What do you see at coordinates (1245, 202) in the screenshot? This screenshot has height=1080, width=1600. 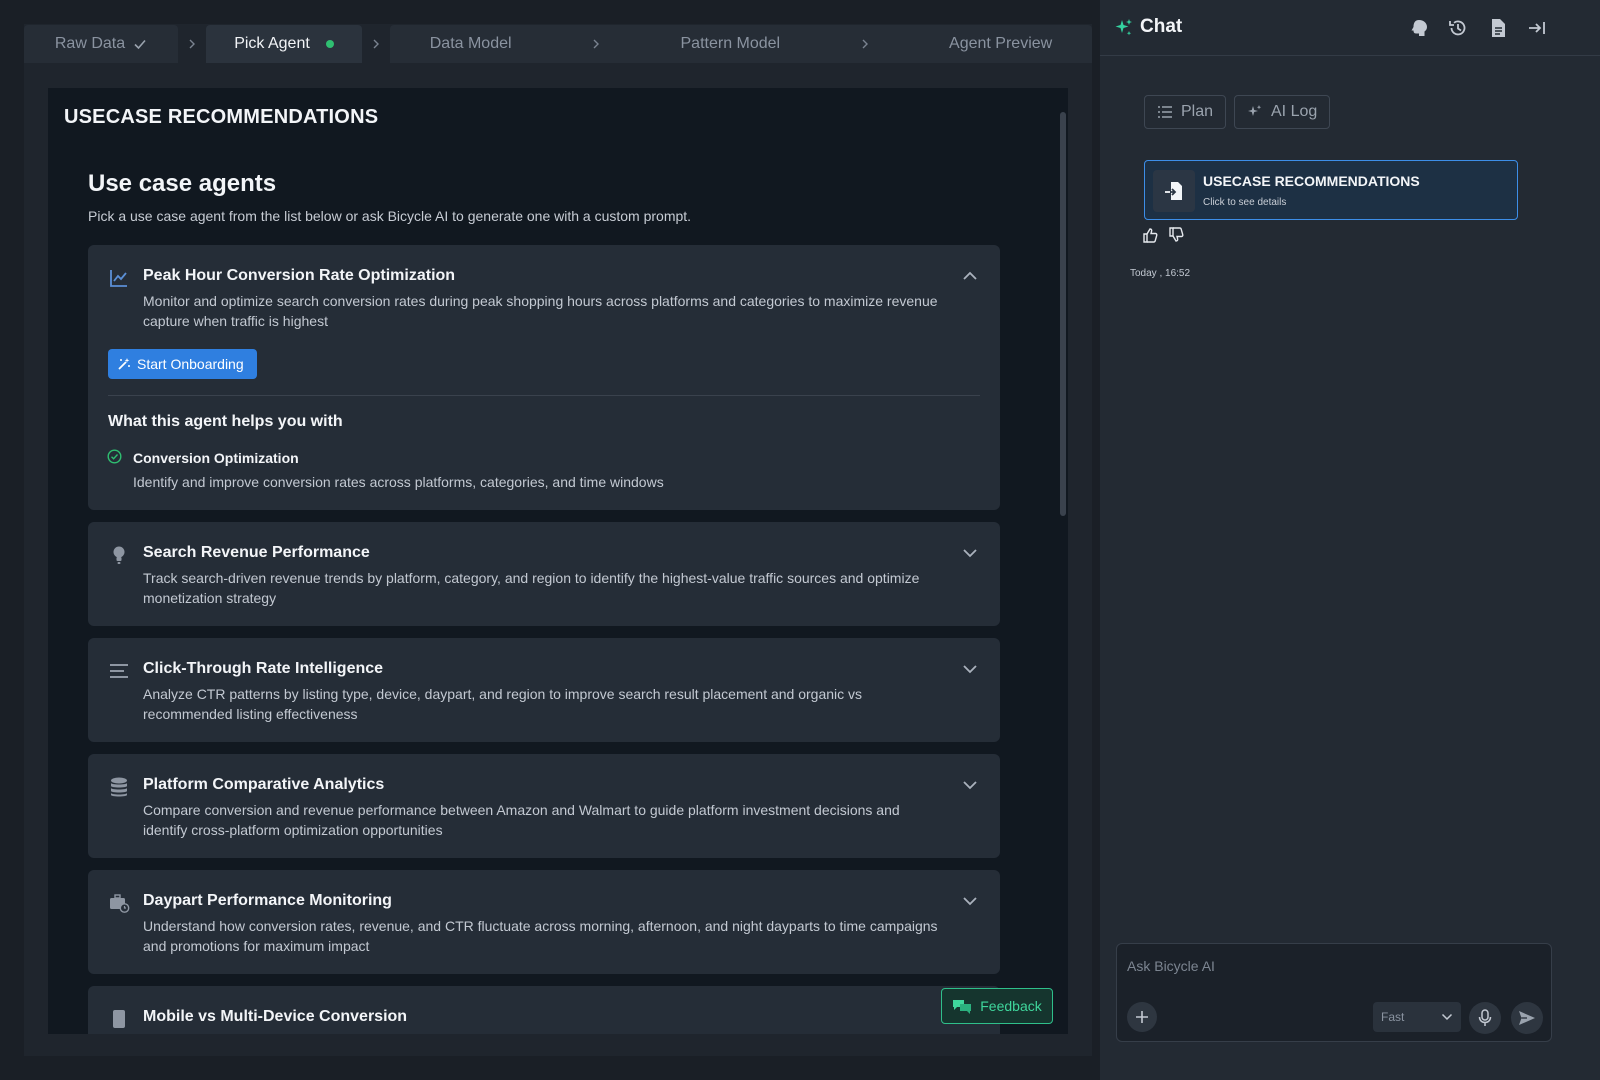 I see `message-card-subtitle: Click to see details` at bounding box center [1245, 202].